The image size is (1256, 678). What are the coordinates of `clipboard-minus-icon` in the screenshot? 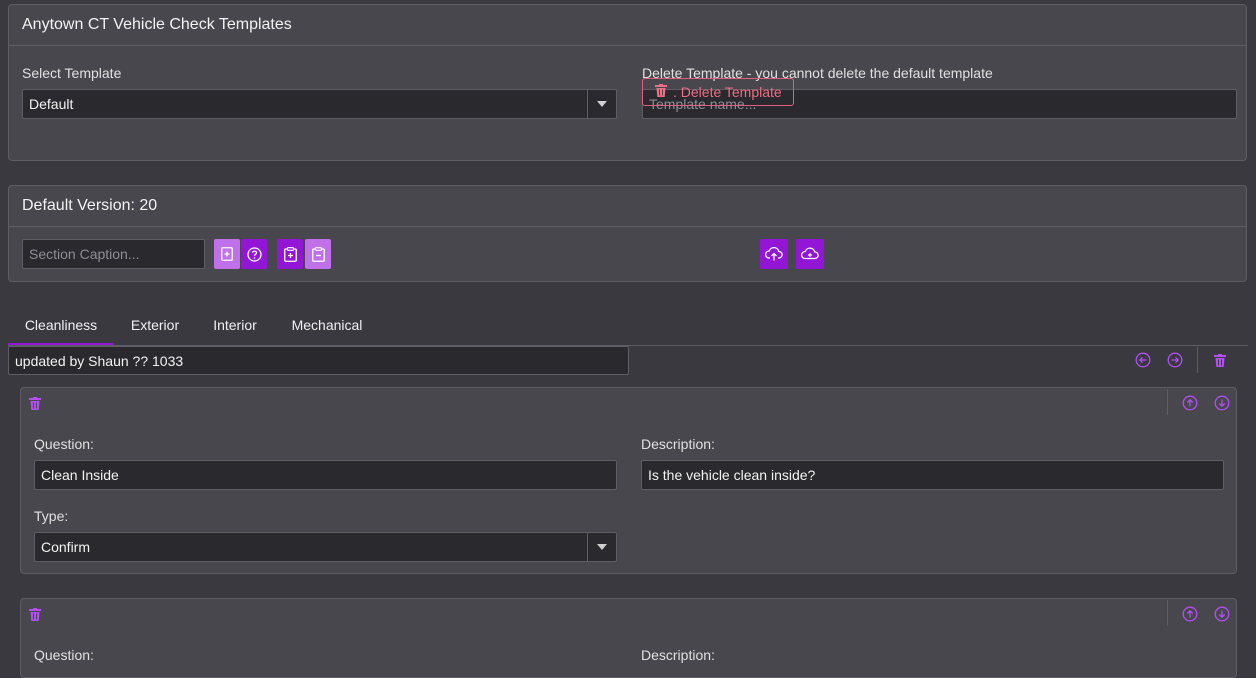 It's located at (318, 254).